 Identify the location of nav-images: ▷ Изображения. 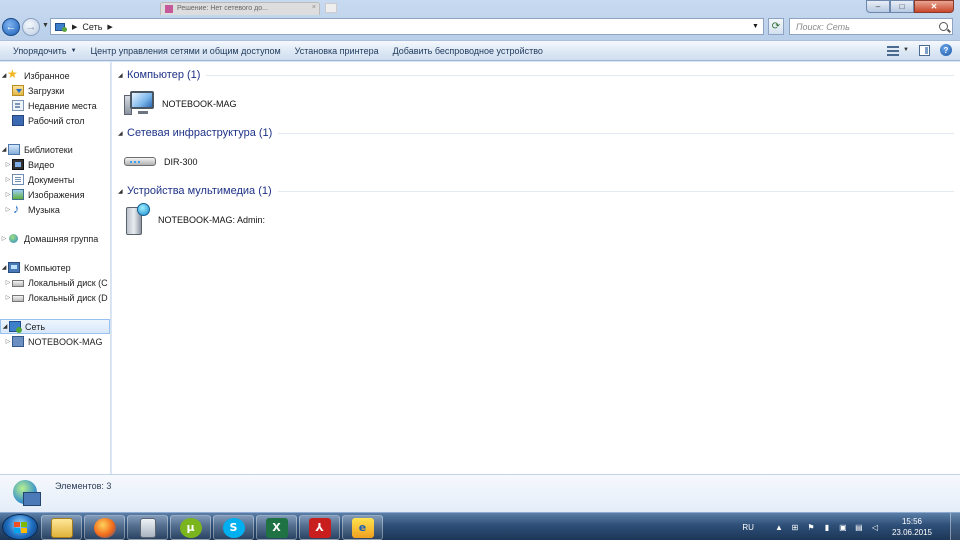
(55, 194).